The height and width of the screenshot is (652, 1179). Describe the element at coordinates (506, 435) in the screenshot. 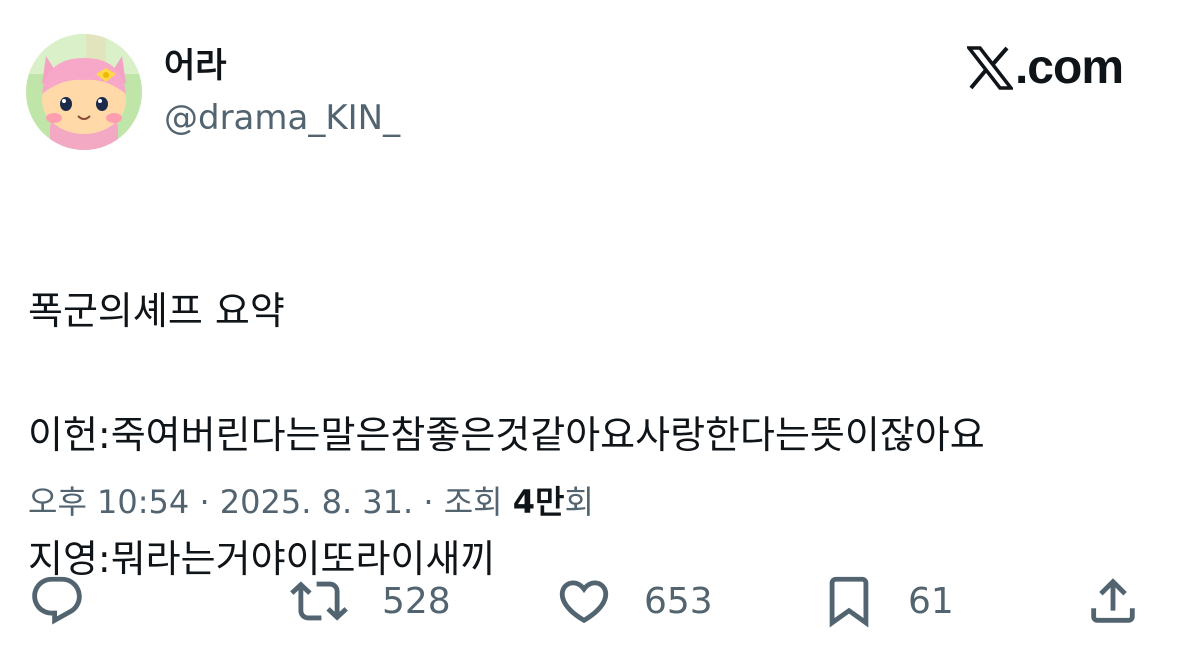

I see `tweet-line: 이헌:죽여버린다는말은참좋은것같아요사랑한다는뜻이잖아요` at that location.